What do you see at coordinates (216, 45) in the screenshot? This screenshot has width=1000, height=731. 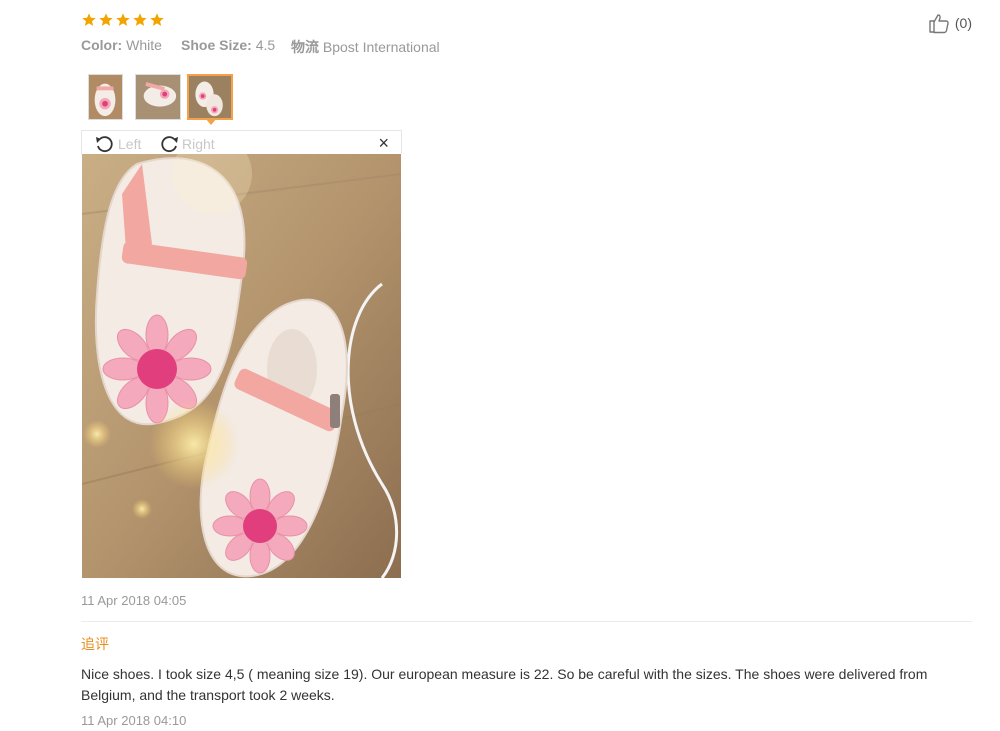 I see `size-label: Shoe Size:` at bounding box center [216, 45].